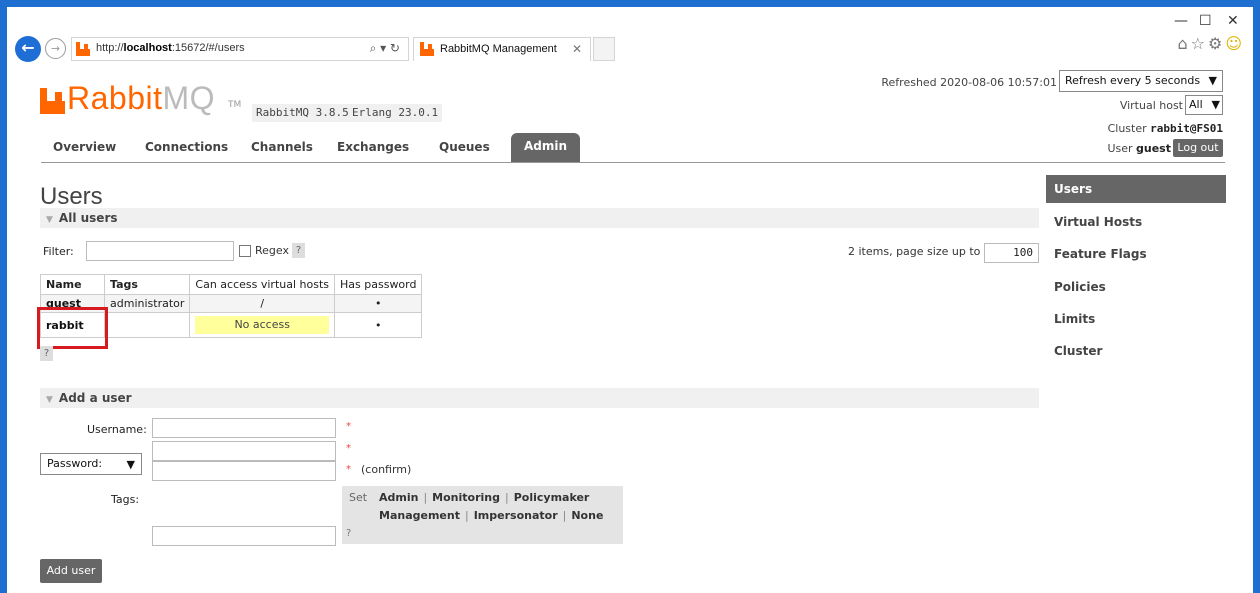 The width and height of the screenshot is (1260, 593). I want to click on tab-title: RabbitMQ Management, so click(498, 49).